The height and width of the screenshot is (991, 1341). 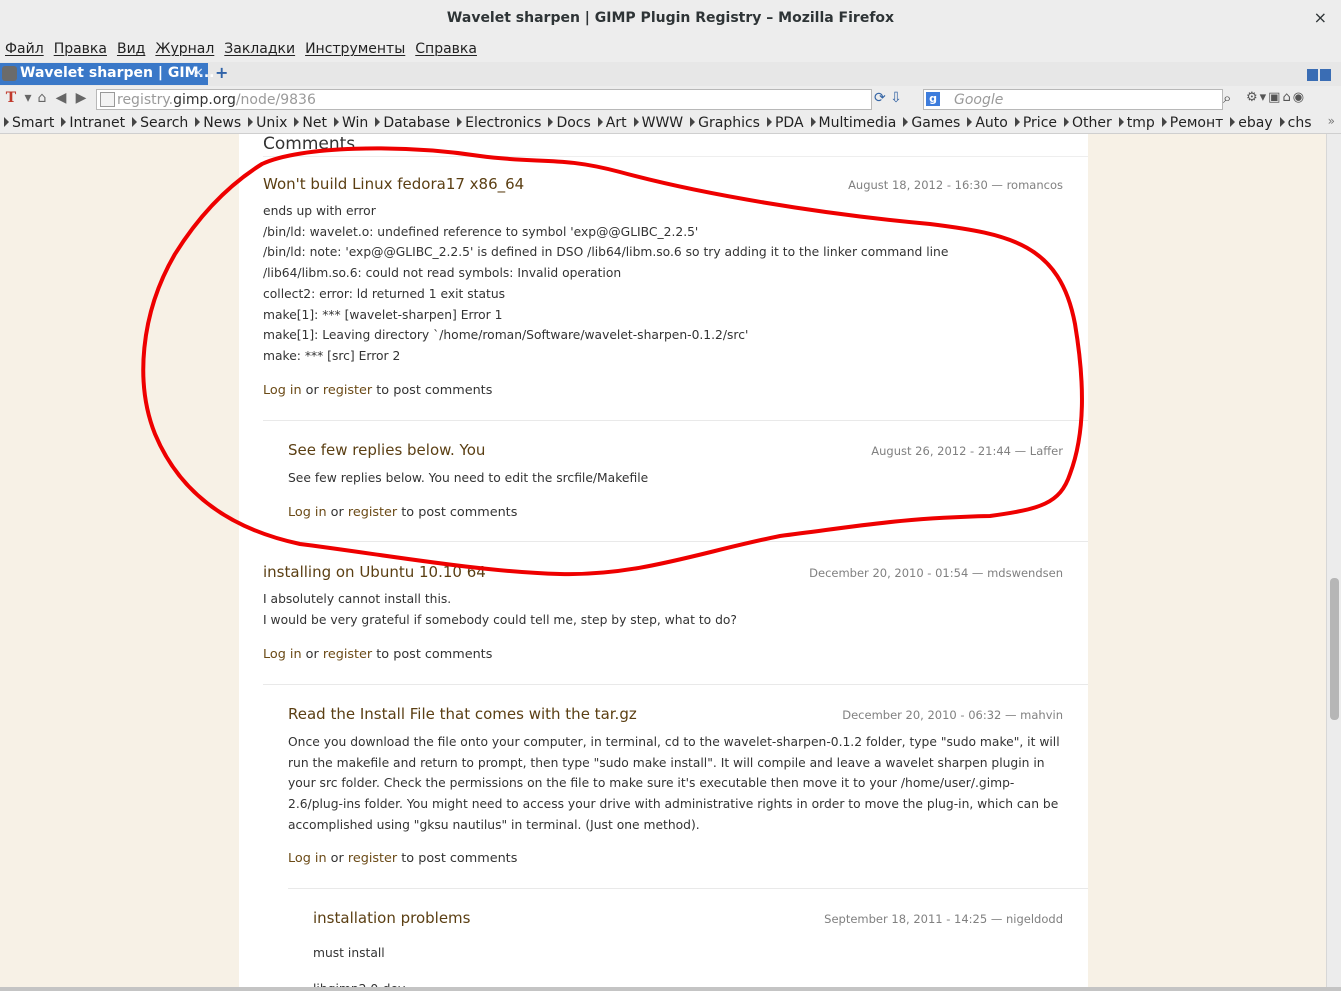 I want to click on bookmark-folder-tmp: tmp, so click(x=1136, y=122).